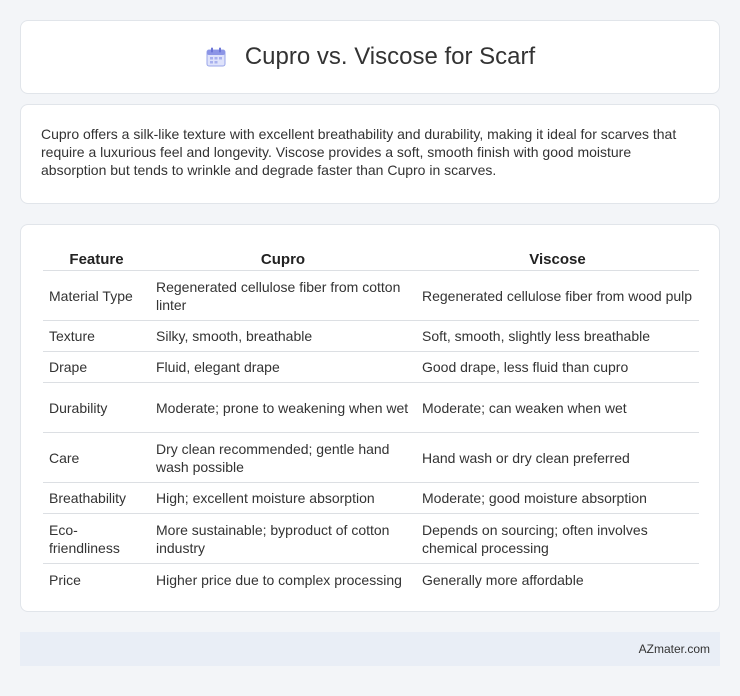 This screenshot has width=740, height=696. I want to click on table-header-row: Feature Cupro Viscose, so click(371, 257).